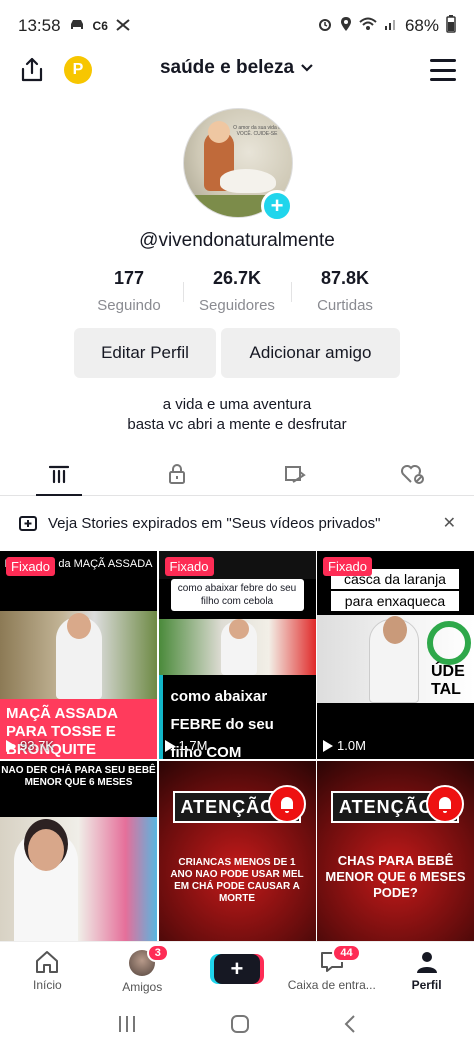 Image resolution: width=474 pixels, height=1053 pixels. I want to click on home-icon, so click(47, 962).